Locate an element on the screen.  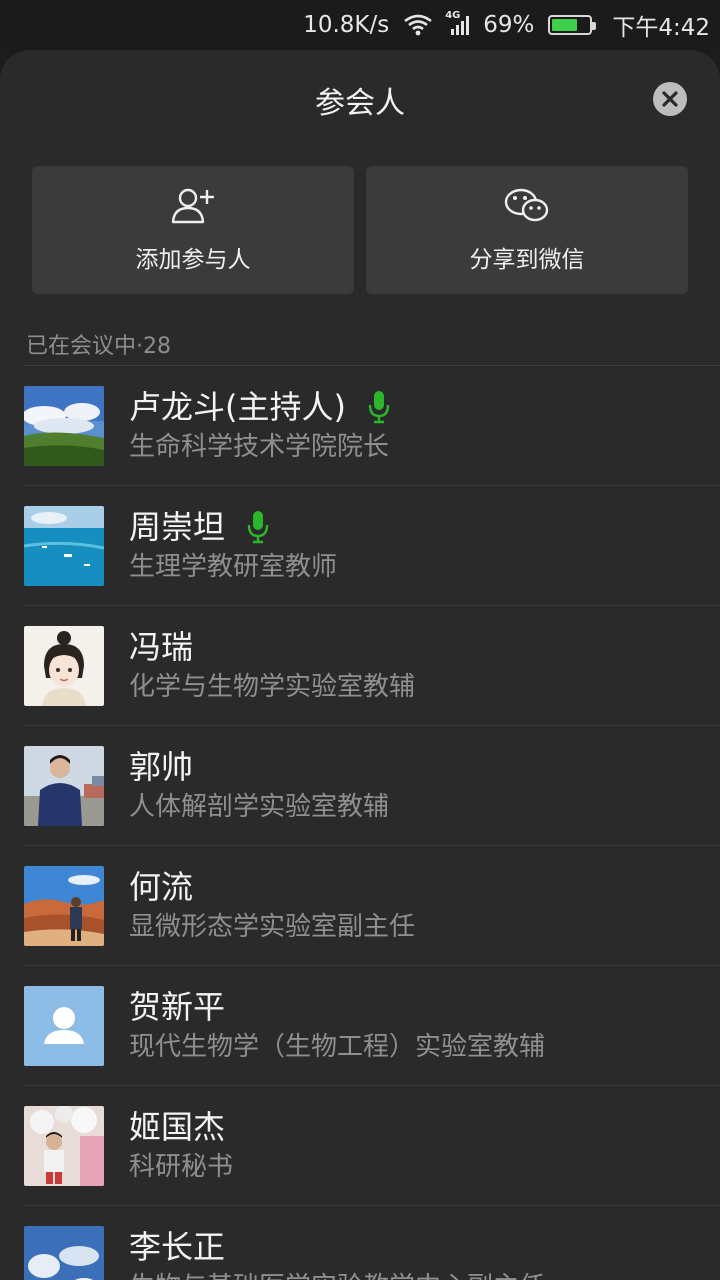
clock: 下午4:42 is located at coordinates (661, 28).